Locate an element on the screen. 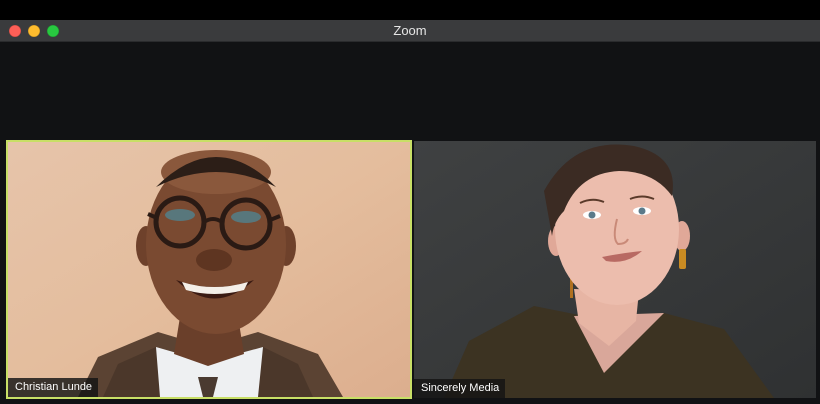 The width and height of the screenshot is (820, 404). screen-top-strip is located at coordinates (410, 10).